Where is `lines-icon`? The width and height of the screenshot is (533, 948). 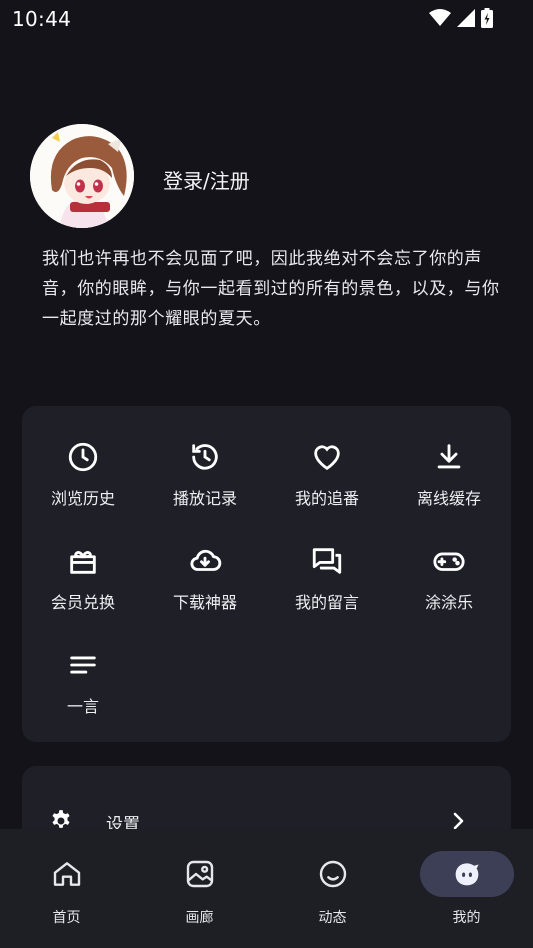
lines-icon is located at coordinates (83, 665).